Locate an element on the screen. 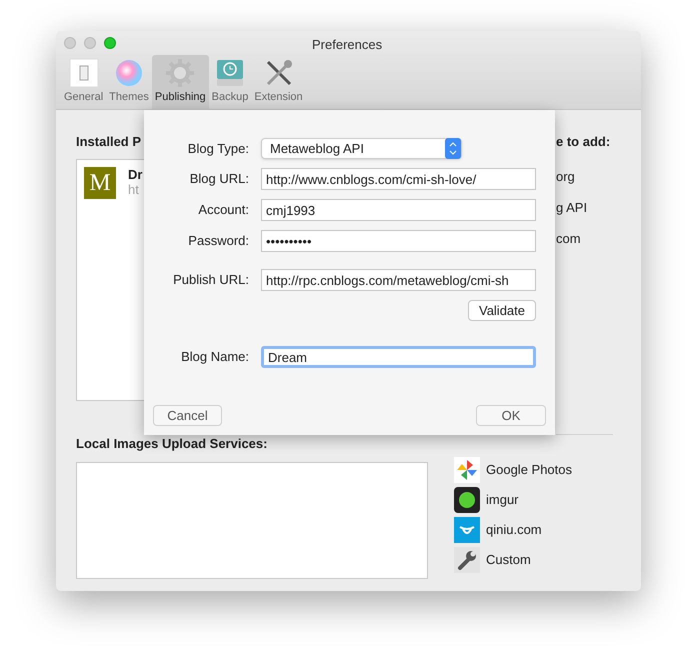 This screenshot has height=672, width=697. toolbar-tab: Publishing is located at coordinates (180, 81).